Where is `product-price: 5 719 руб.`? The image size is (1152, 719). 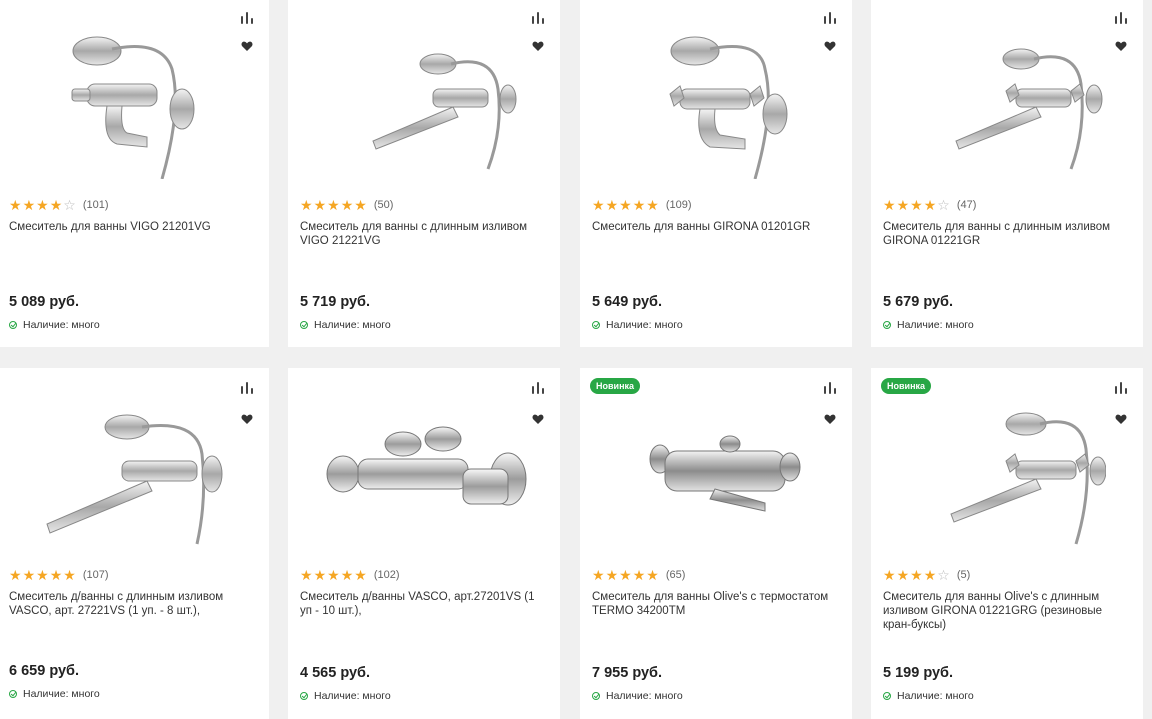 product-price: 5 719 руб. is located at coordinates (335, 302).